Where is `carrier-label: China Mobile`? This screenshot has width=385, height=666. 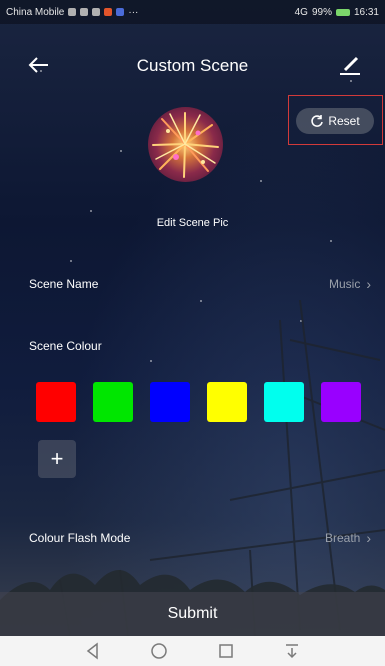
carrier-label: China Mobile is located at coordinates (35, 12).